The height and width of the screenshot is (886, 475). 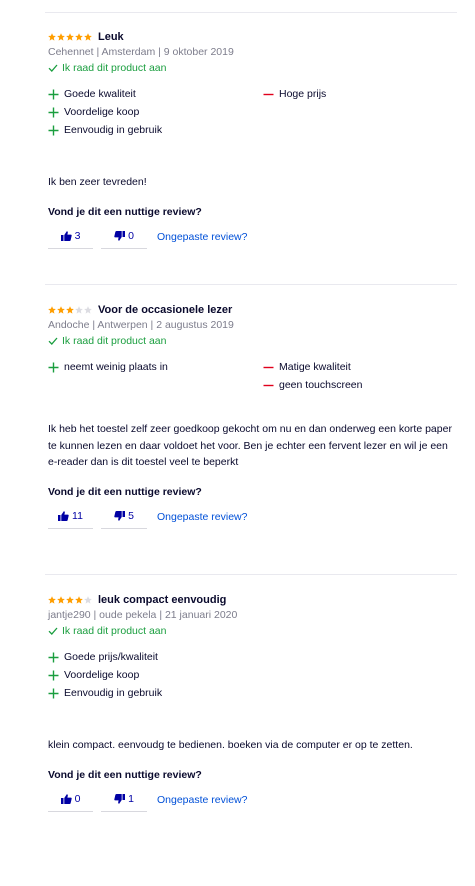 What do you see at coordinates (358, 94) in the screenshot?
I see `con-item: Hoge prijs` at bounding box center [358, 94].